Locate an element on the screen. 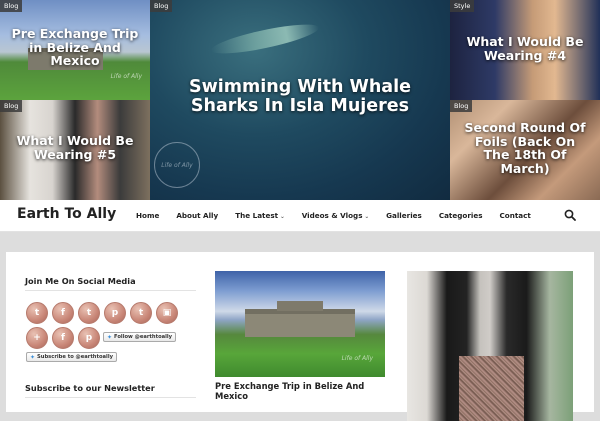 This screenshot has width=600, height=421. site-logo: Earth To Ally is located at coordinates (66, 214).